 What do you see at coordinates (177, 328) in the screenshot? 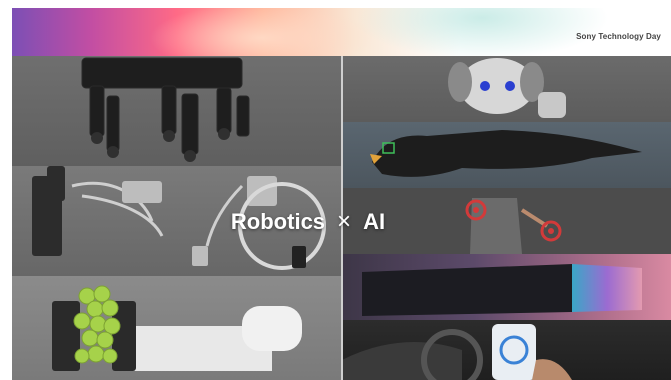
I see `grape-grasping-robot-tile` at bounding box center [177, 328].